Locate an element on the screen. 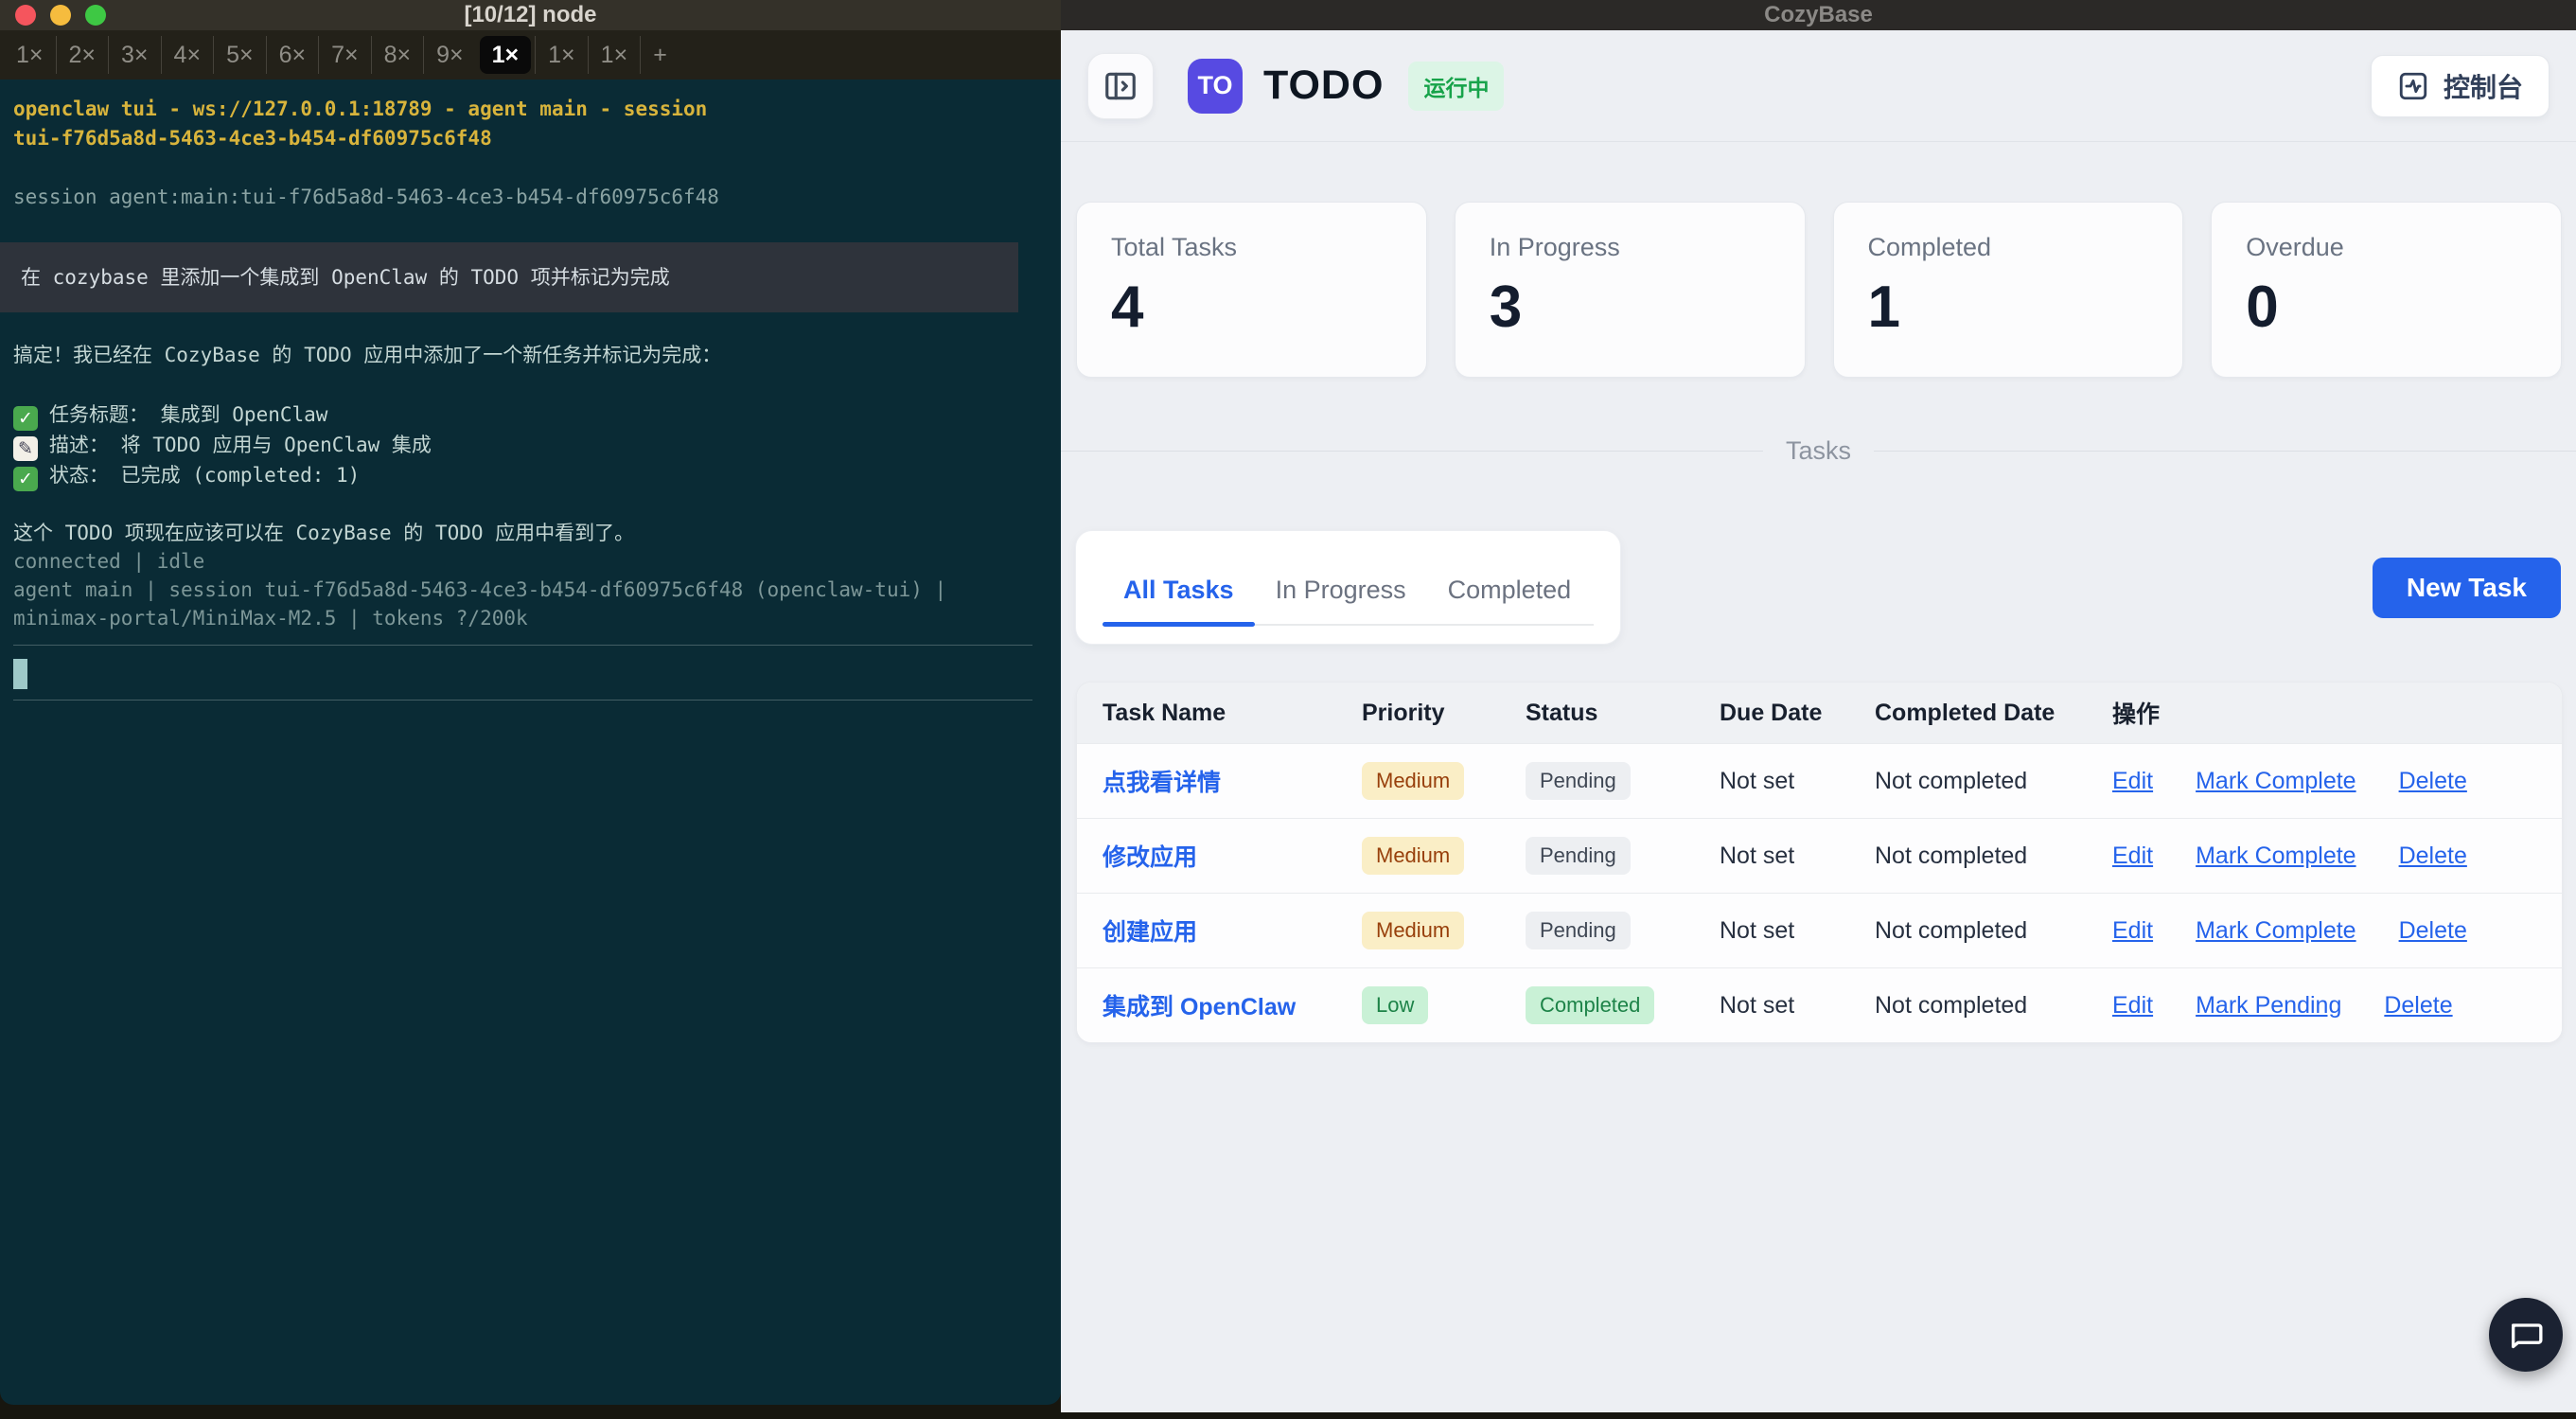 The image size is (2576, 1419). app-logo: TO is located at coordinates (1215, 86).